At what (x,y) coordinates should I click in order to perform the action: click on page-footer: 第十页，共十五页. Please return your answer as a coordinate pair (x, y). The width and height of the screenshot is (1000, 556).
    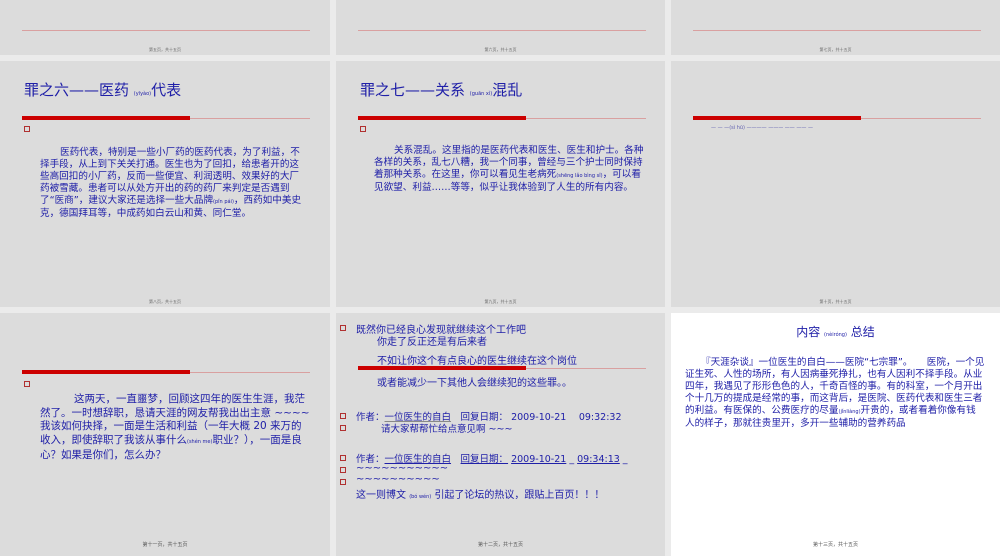
    Looking at the image, I should click on (835, 301).